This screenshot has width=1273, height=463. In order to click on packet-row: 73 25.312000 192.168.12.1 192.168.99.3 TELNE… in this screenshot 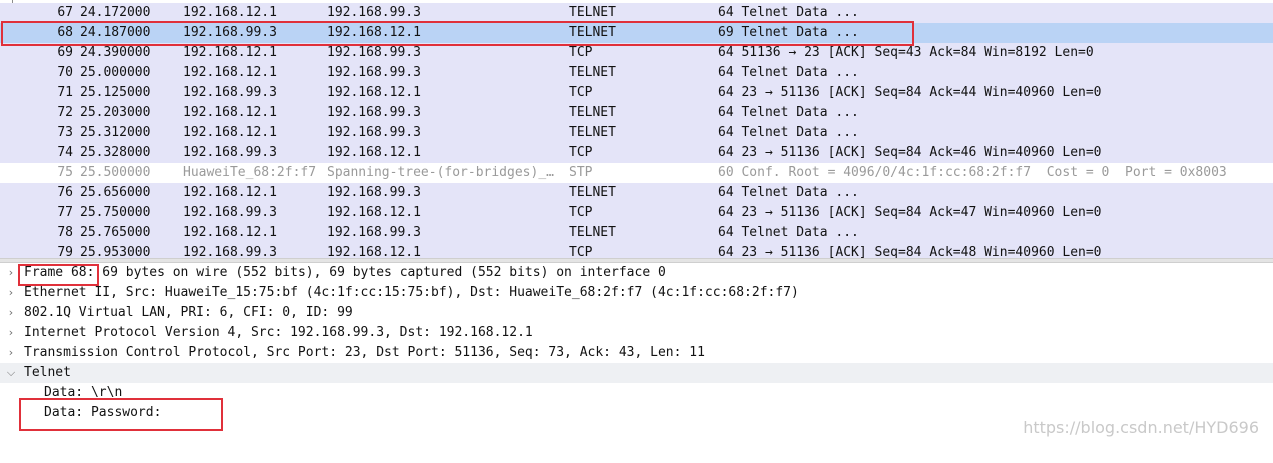, I will do `click(636, 133)`.